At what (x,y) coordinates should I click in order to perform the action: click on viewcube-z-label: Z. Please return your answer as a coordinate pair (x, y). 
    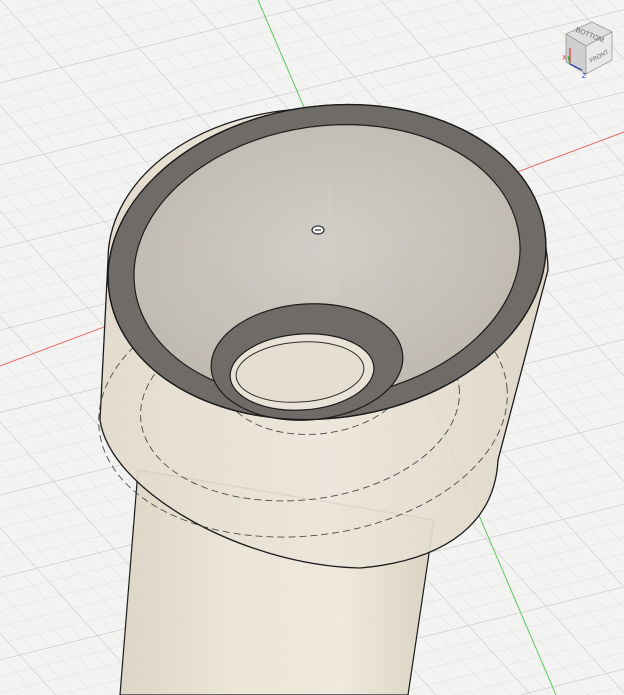
    Looking at the image, I should click on (584, 76).